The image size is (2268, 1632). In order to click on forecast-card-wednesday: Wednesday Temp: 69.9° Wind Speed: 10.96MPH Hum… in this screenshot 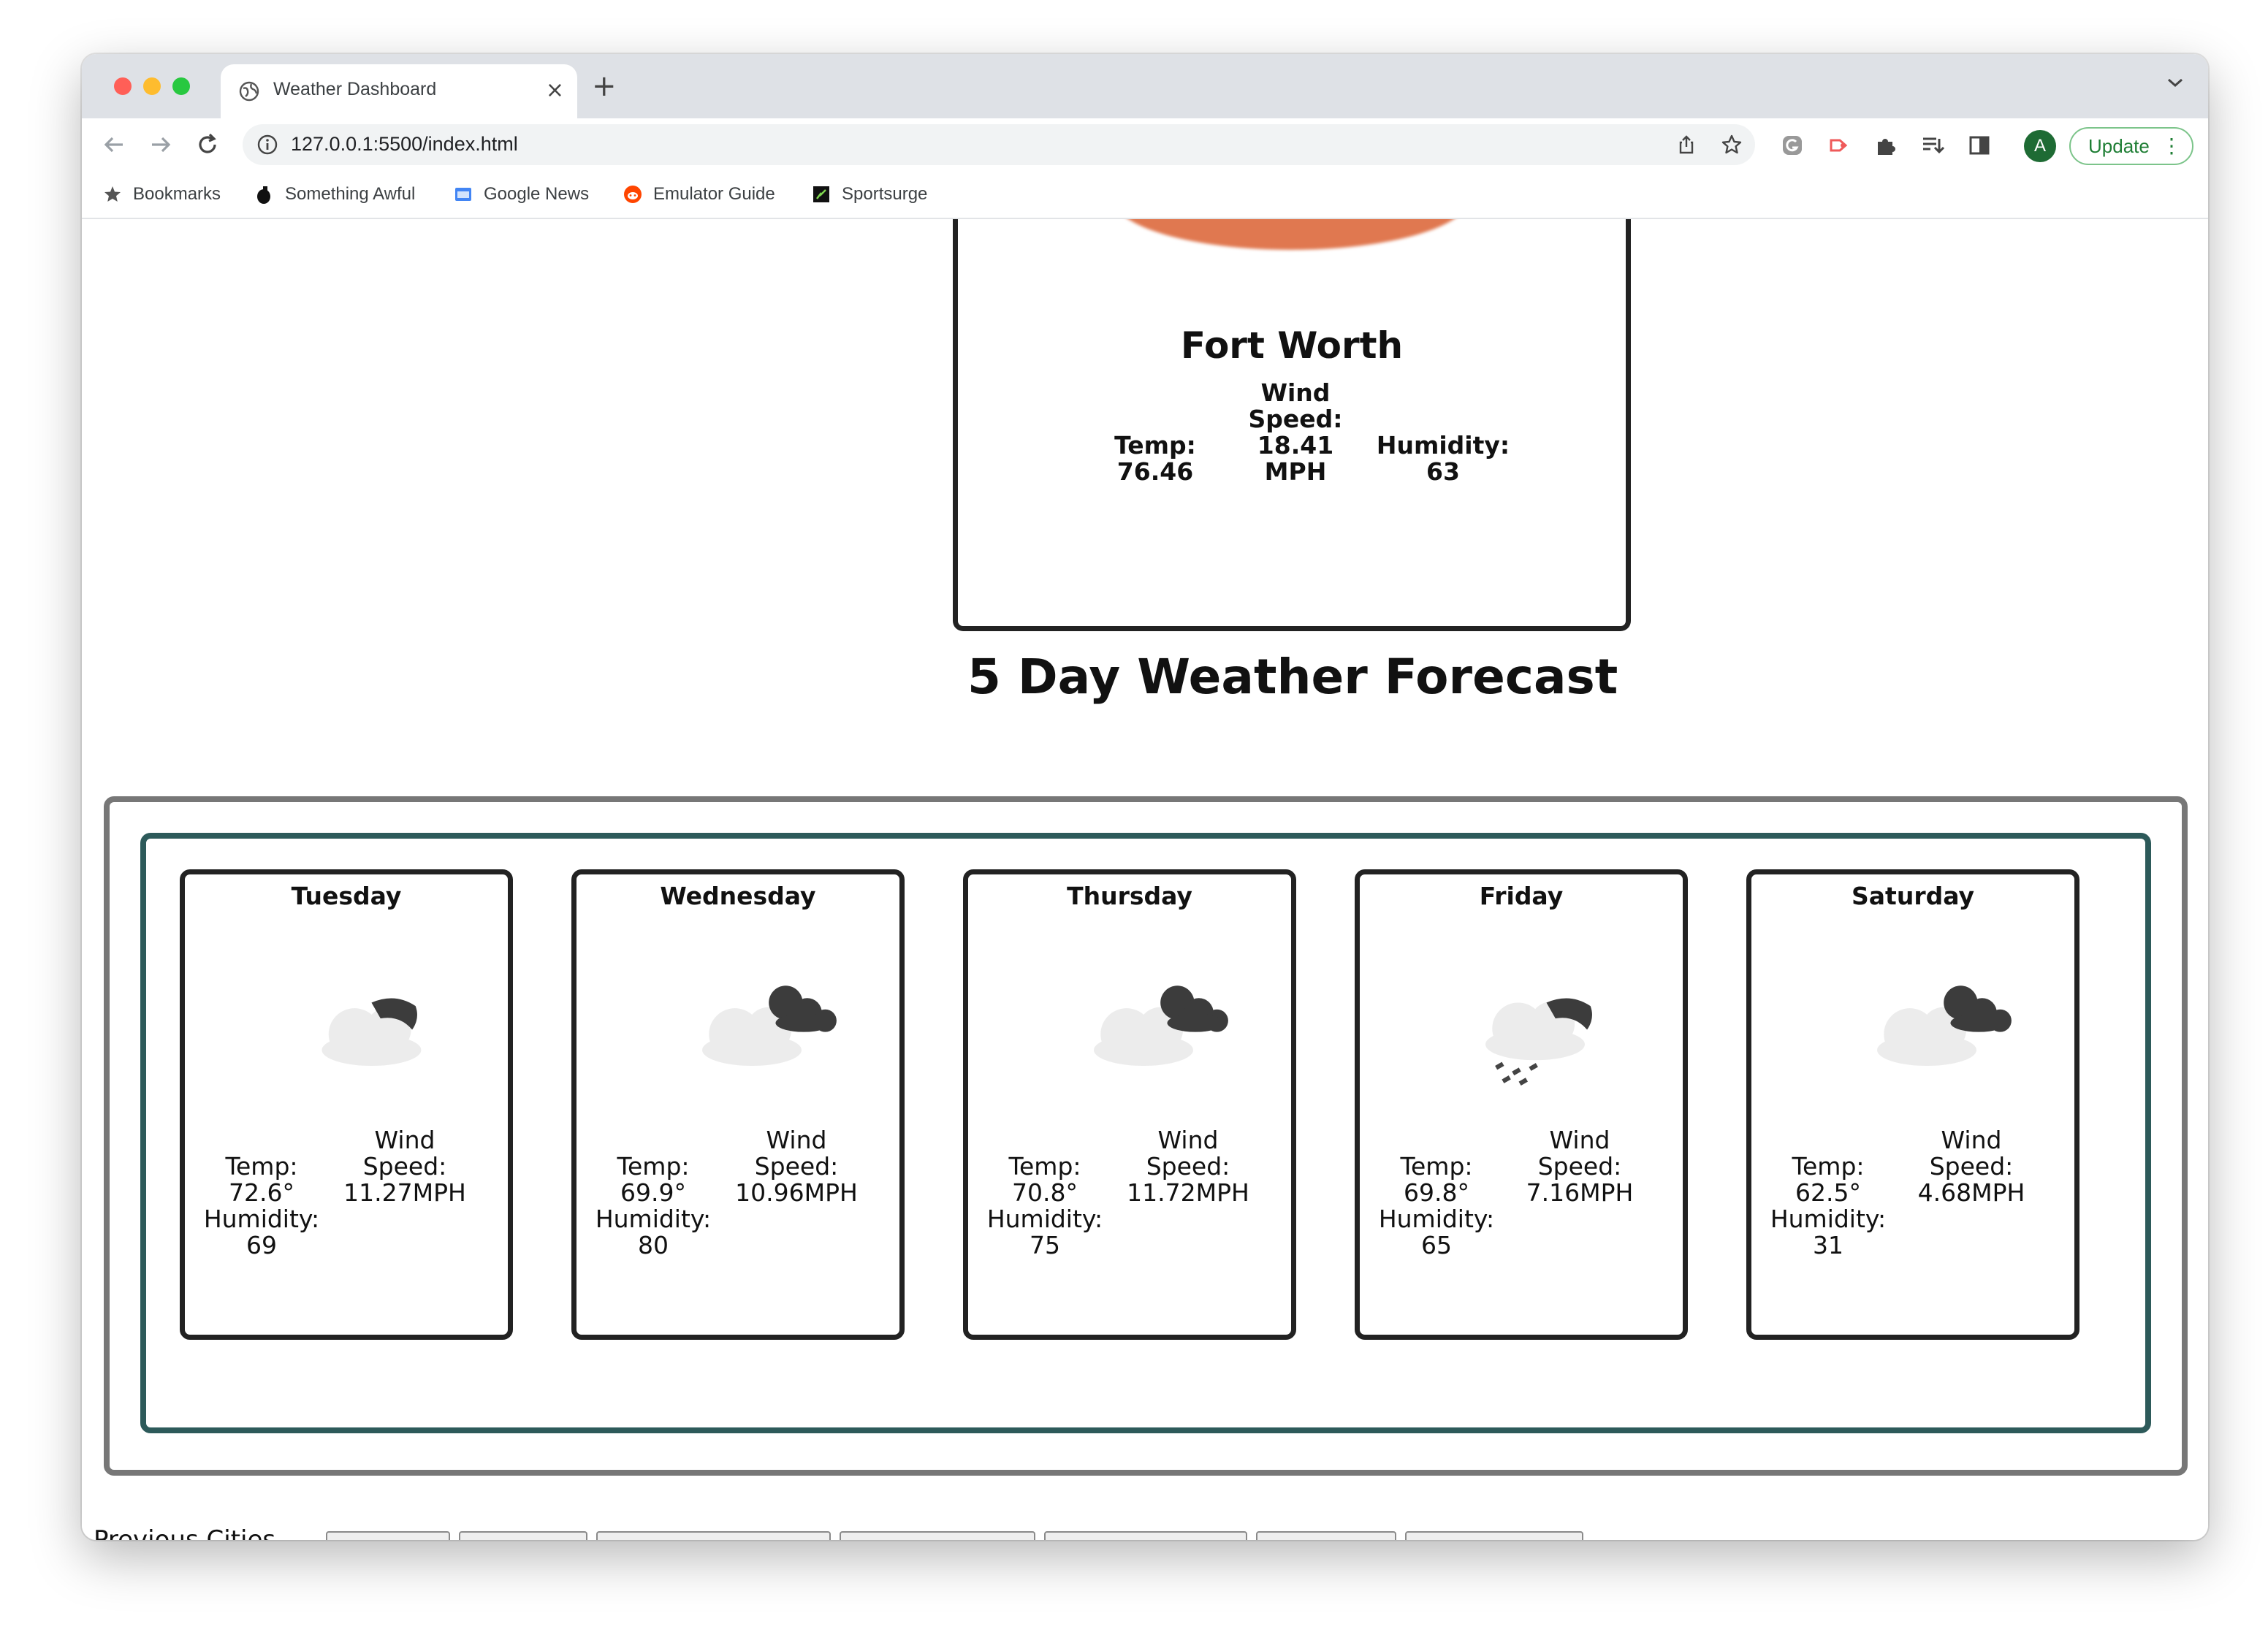, I will do `click(738, 1104)`.